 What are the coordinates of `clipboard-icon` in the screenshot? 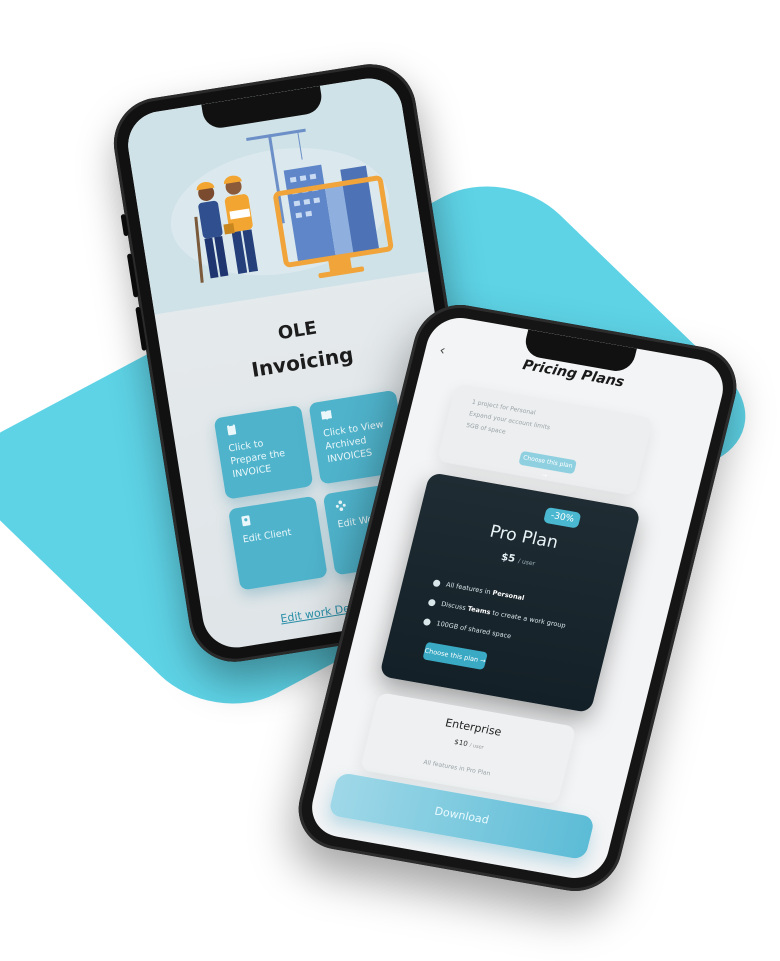 It's located at (232, 429).